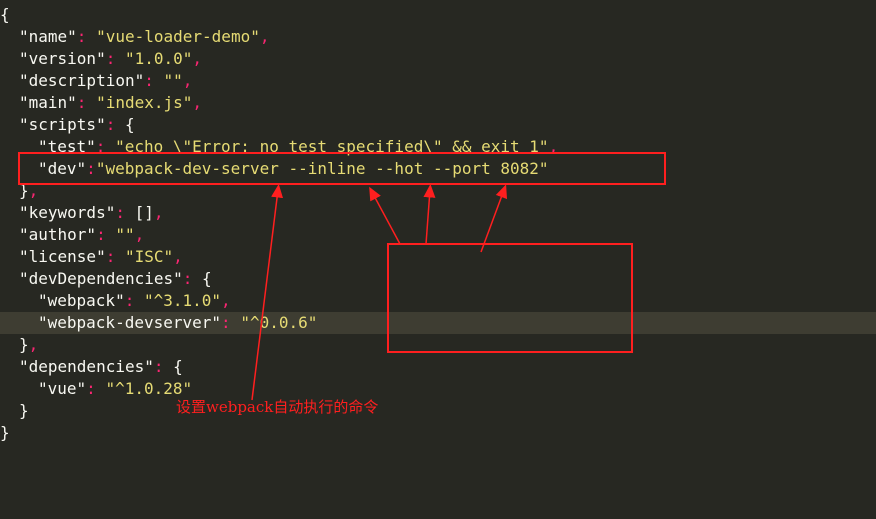  Describe the element at coordinates (342, 168) in the screenshot. I see `dev-script-highlight-box` at that location.